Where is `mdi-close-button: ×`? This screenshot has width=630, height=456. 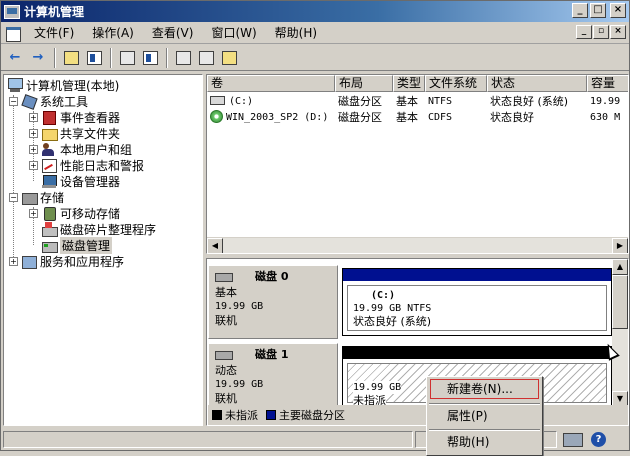
mdi-close-button: × is located at coordinates (618, 32).